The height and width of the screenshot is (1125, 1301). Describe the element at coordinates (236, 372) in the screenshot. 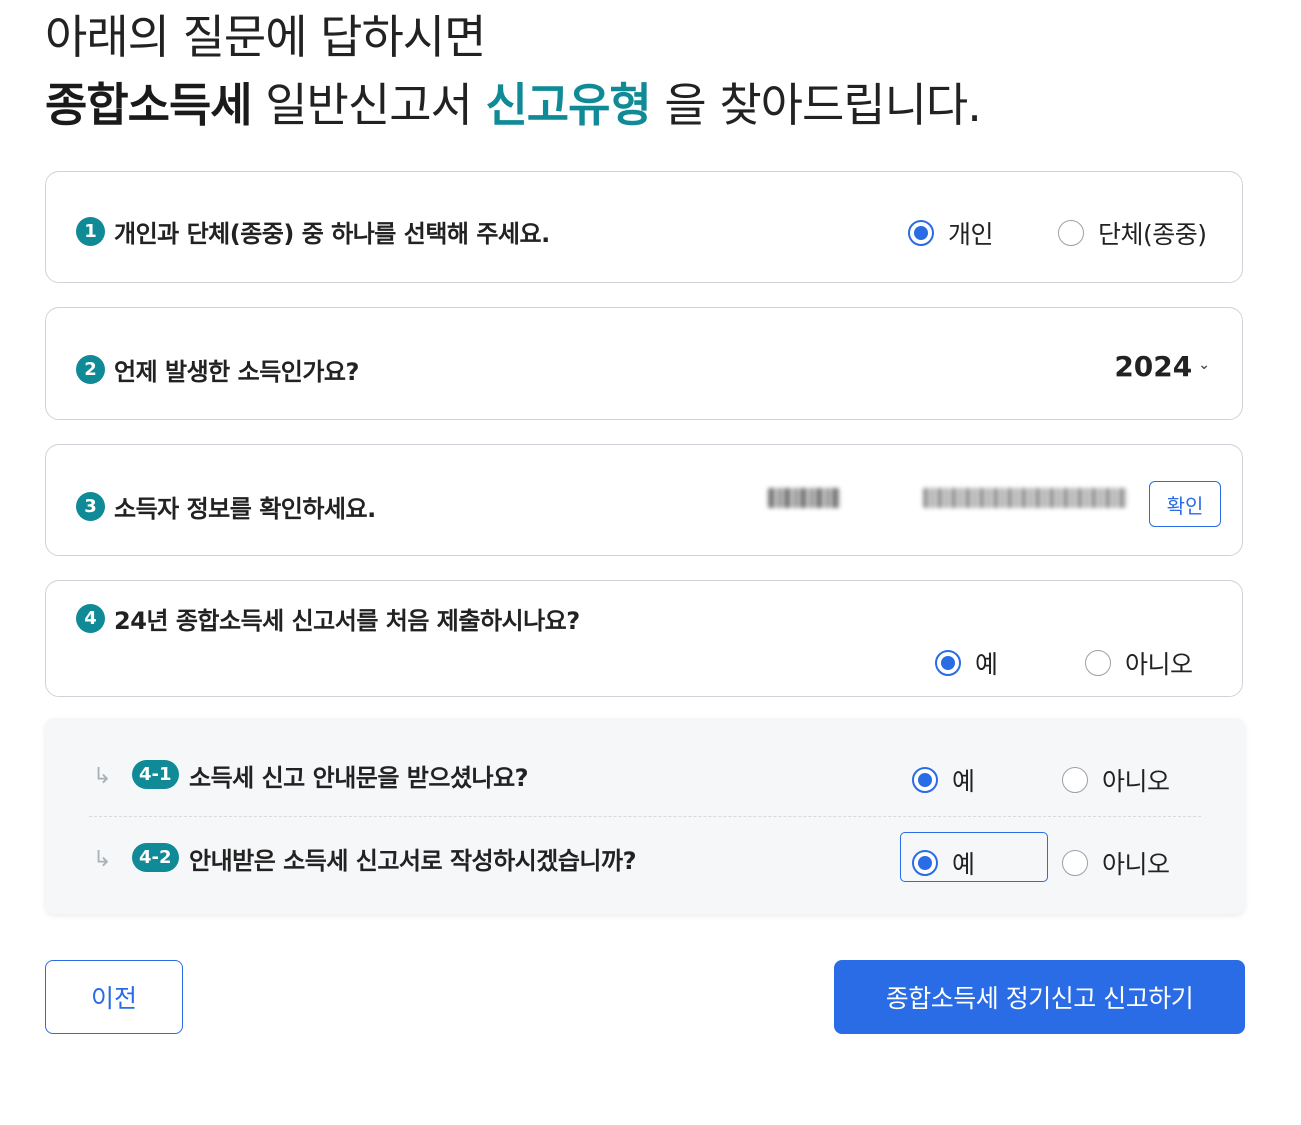

I see `question-2-text: 언제 발생한 소득인가요?` at that location.